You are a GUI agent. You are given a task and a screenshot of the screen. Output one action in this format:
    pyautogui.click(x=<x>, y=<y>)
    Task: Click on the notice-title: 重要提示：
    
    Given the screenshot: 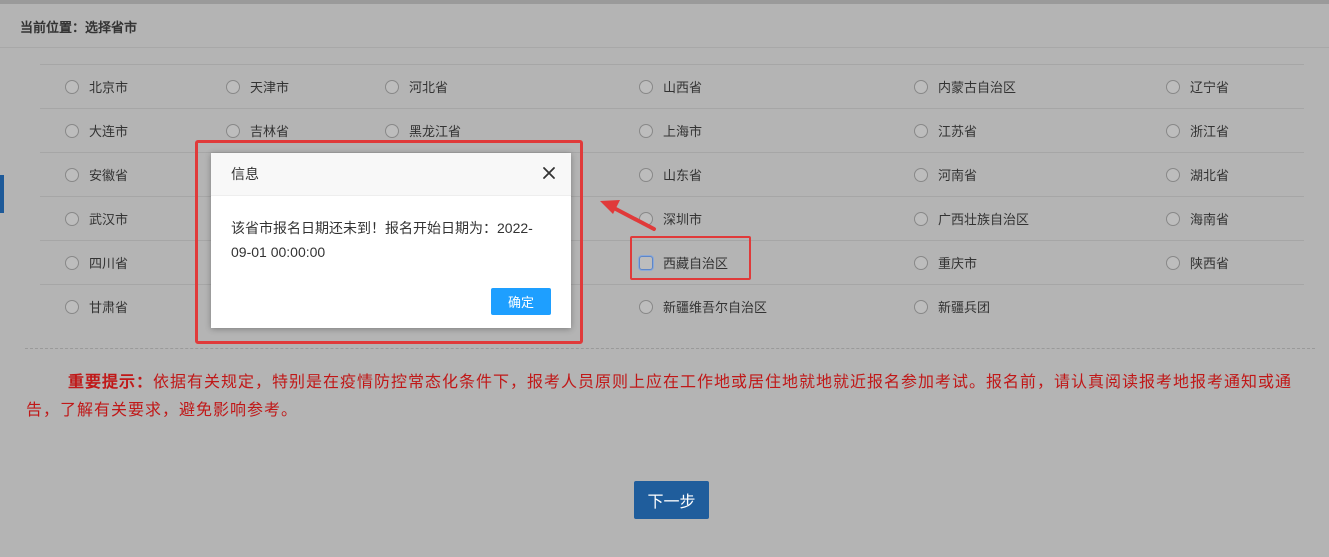 What is the action you would take?
    pyautogui.click(x=111, y=381)
    